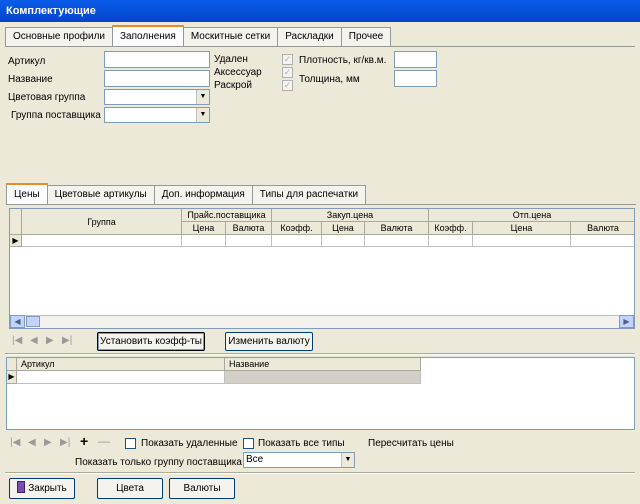  What do you see at coordinates (287, 72) in the screenshot?
I see `accessory-checkbox: ✓` at bounding box center [287, 72].